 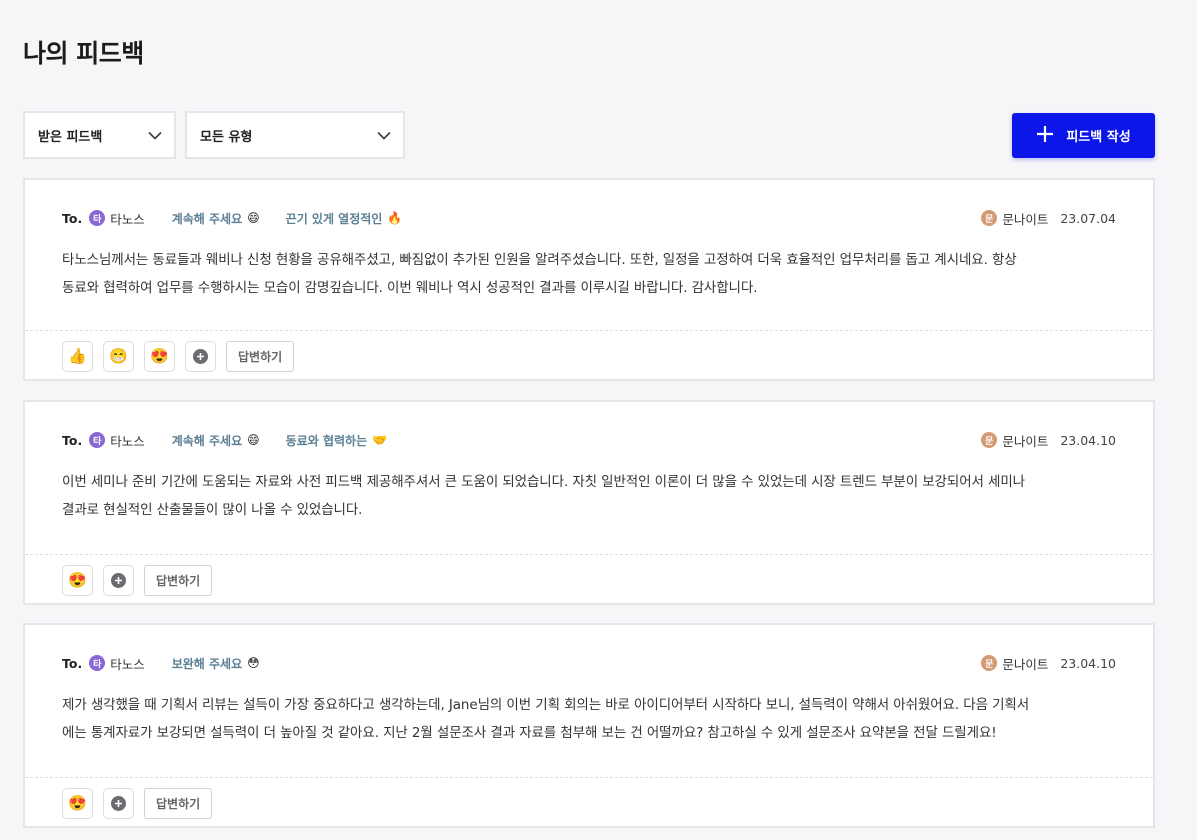 I want to click on author-info: 문 문나이트 23.07.04, so click(x=1048, y=218).